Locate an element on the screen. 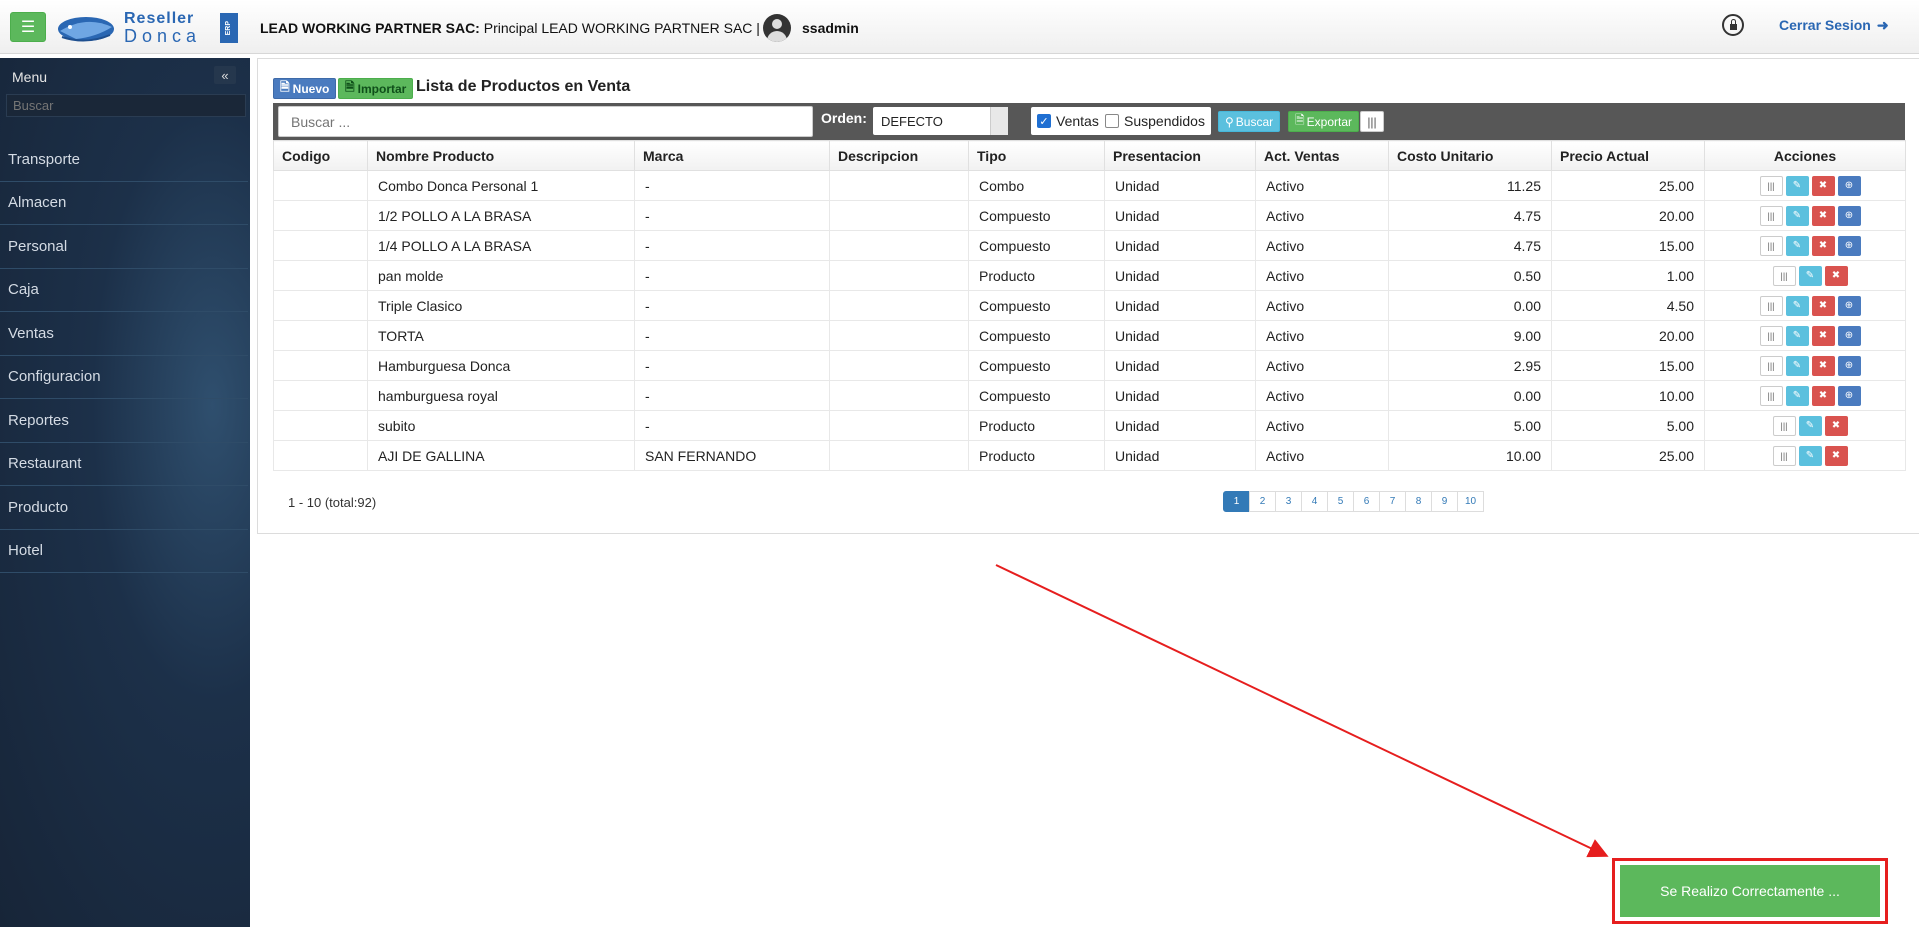  search-button: ⚲ Buscar is located at coordinates (1249, 121).